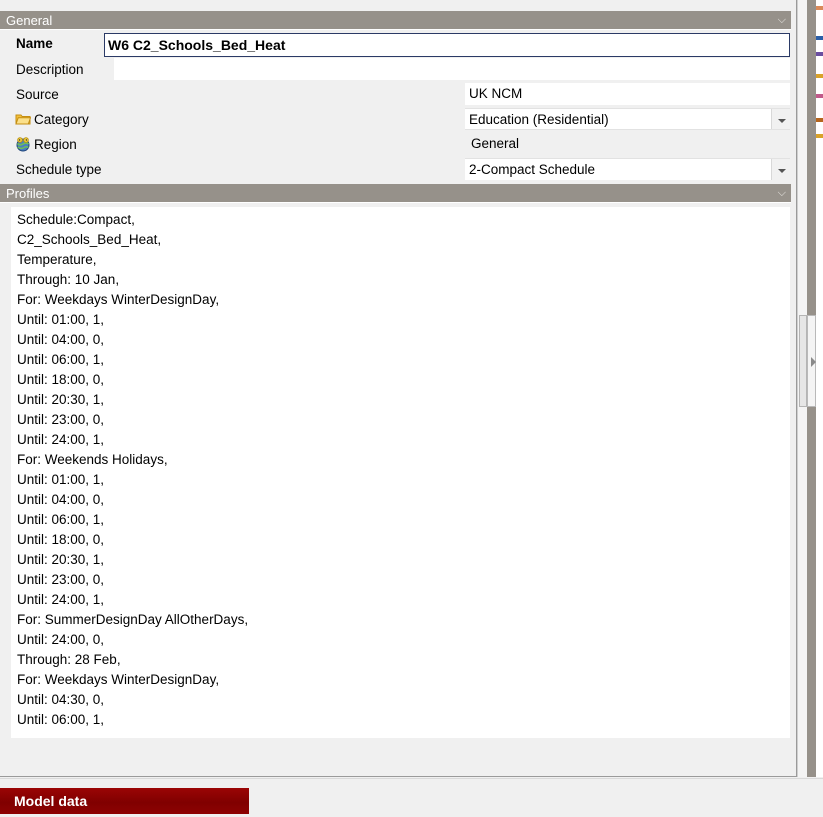 The height and width of the screenshot is (817, 823). Describe the element at coordinates (819, 388) in the screenshot. I see `adjacent-pane-sliver` at that location.